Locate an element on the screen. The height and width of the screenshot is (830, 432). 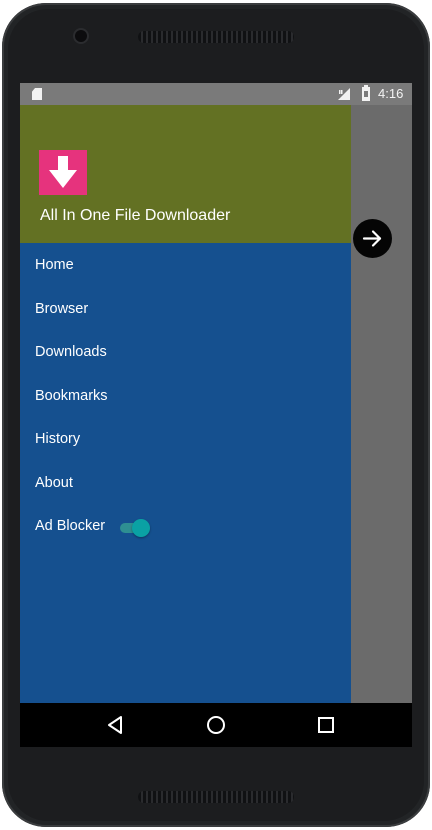
top-speaker is located at coordinates (216, 37).